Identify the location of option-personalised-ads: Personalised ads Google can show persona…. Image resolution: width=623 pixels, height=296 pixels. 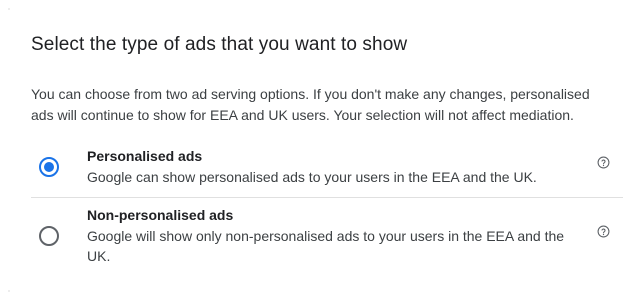
(327, 171).